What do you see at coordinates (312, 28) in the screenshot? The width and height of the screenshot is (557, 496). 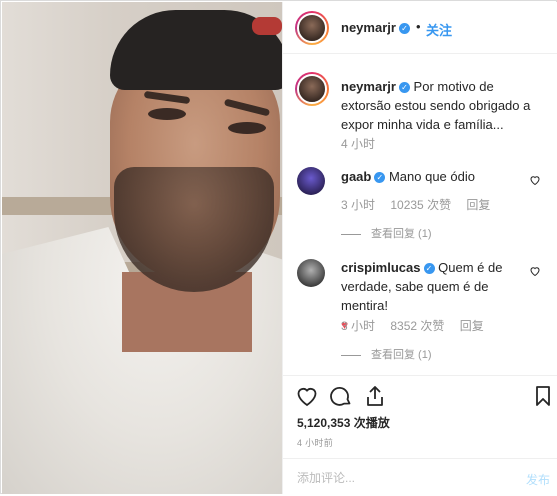 I see `author-avatar` at bounding box center [312, 28].